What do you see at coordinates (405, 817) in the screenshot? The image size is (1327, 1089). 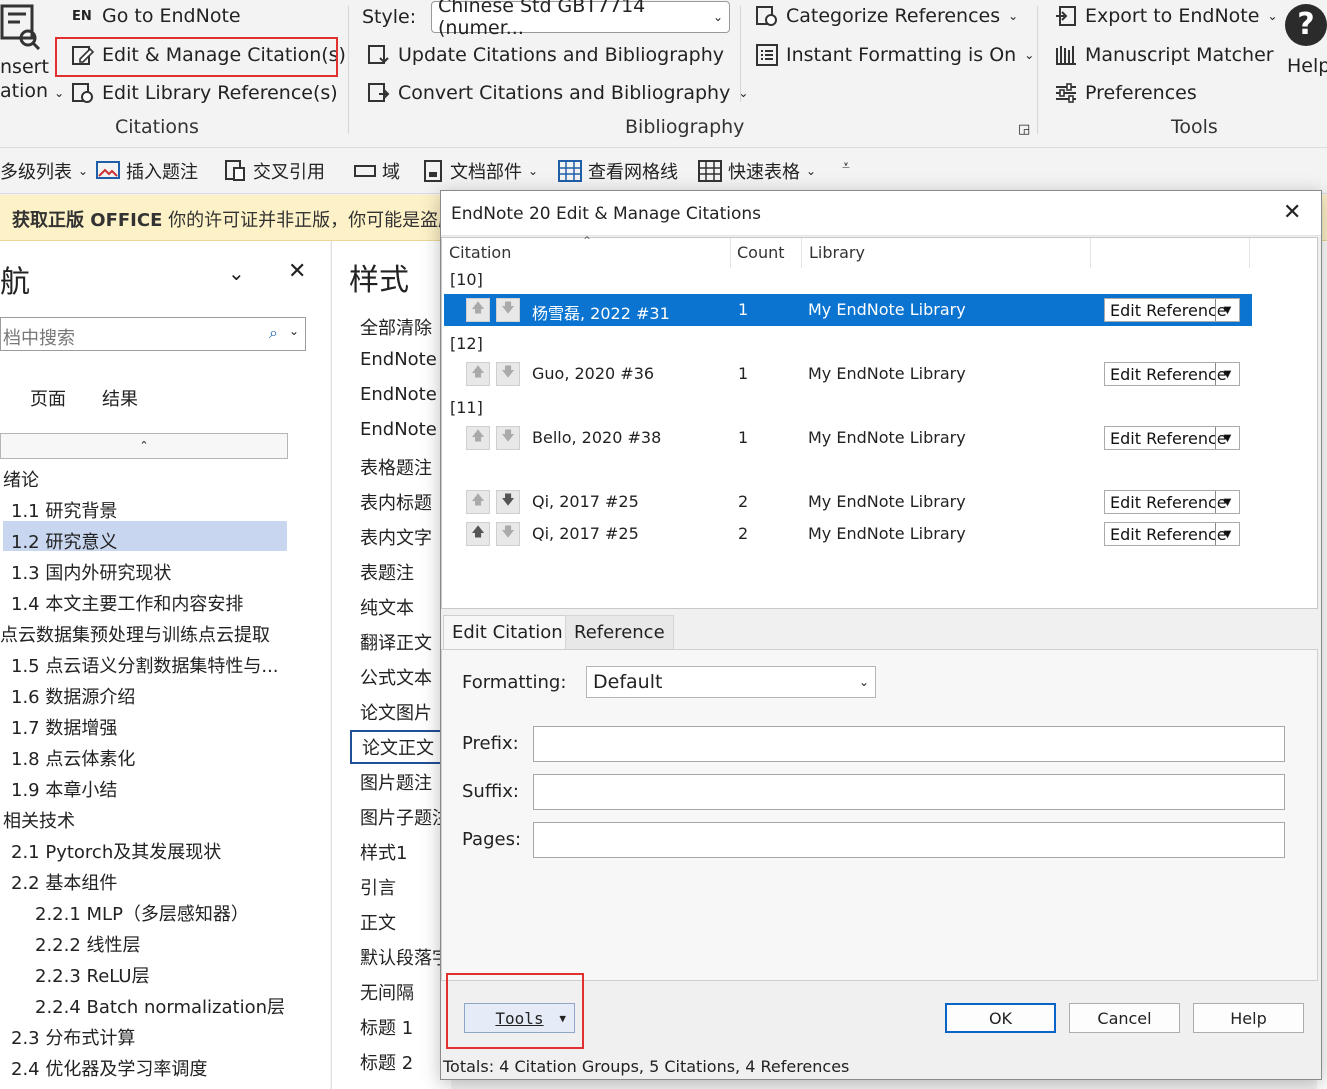 I see `style-item: 图片子题注` at bounding box center [405, 817].